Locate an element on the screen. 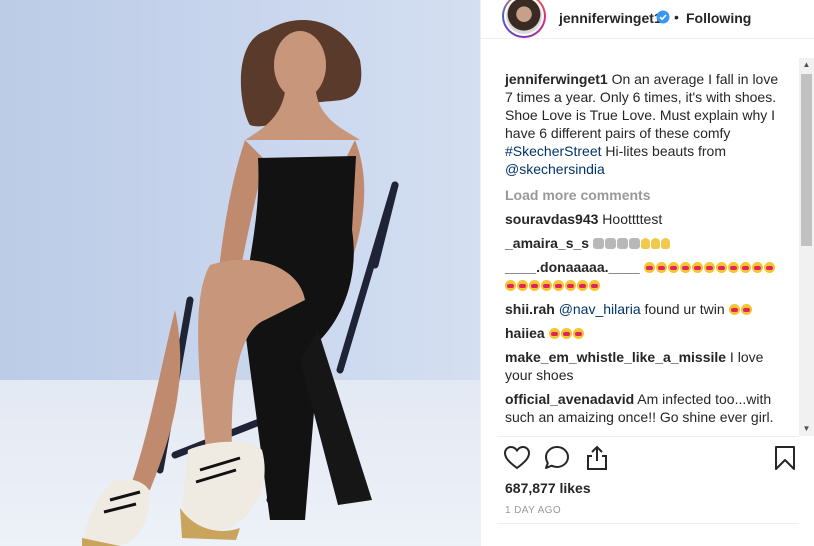  bookmark-icon is located at coordinates (785, 458).